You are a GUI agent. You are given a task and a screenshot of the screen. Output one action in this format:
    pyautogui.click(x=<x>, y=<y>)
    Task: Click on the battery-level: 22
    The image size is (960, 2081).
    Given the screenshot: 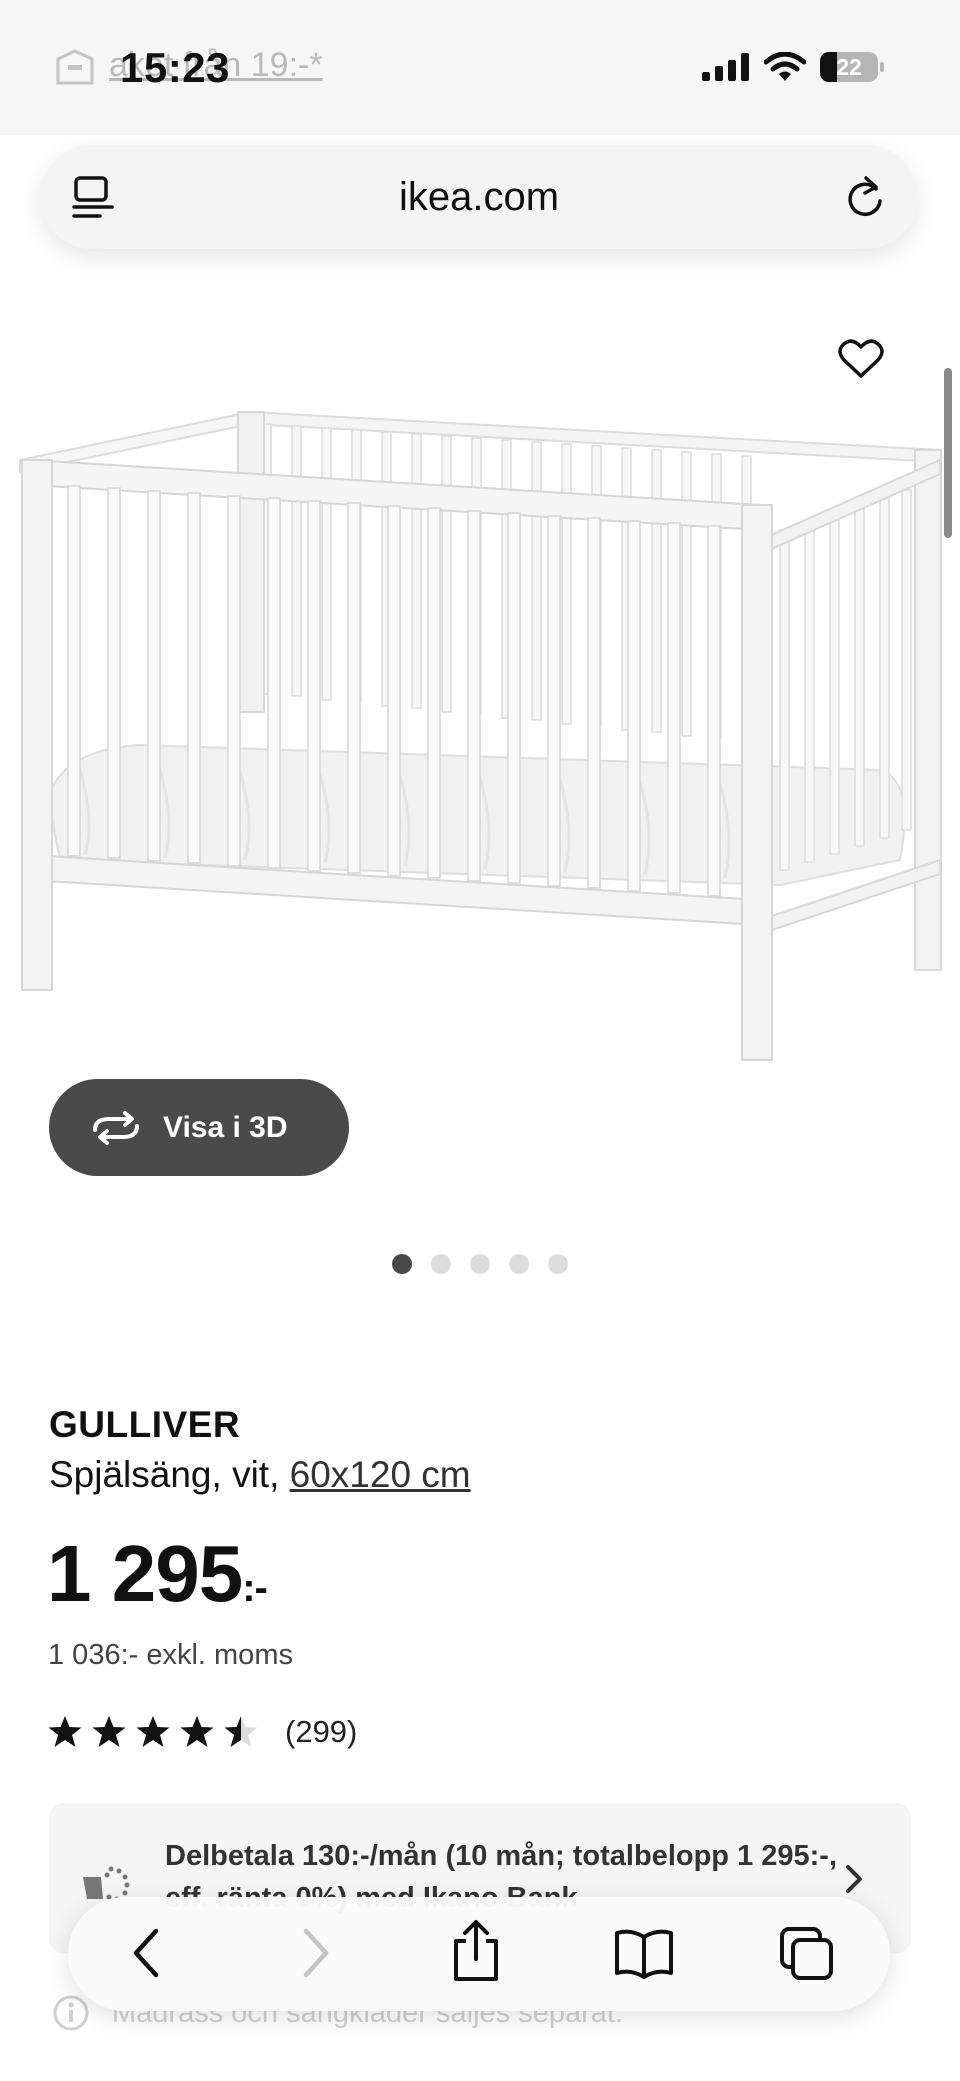 What is the action you would take?
    pyautogui.click(x=849, y=66)
    